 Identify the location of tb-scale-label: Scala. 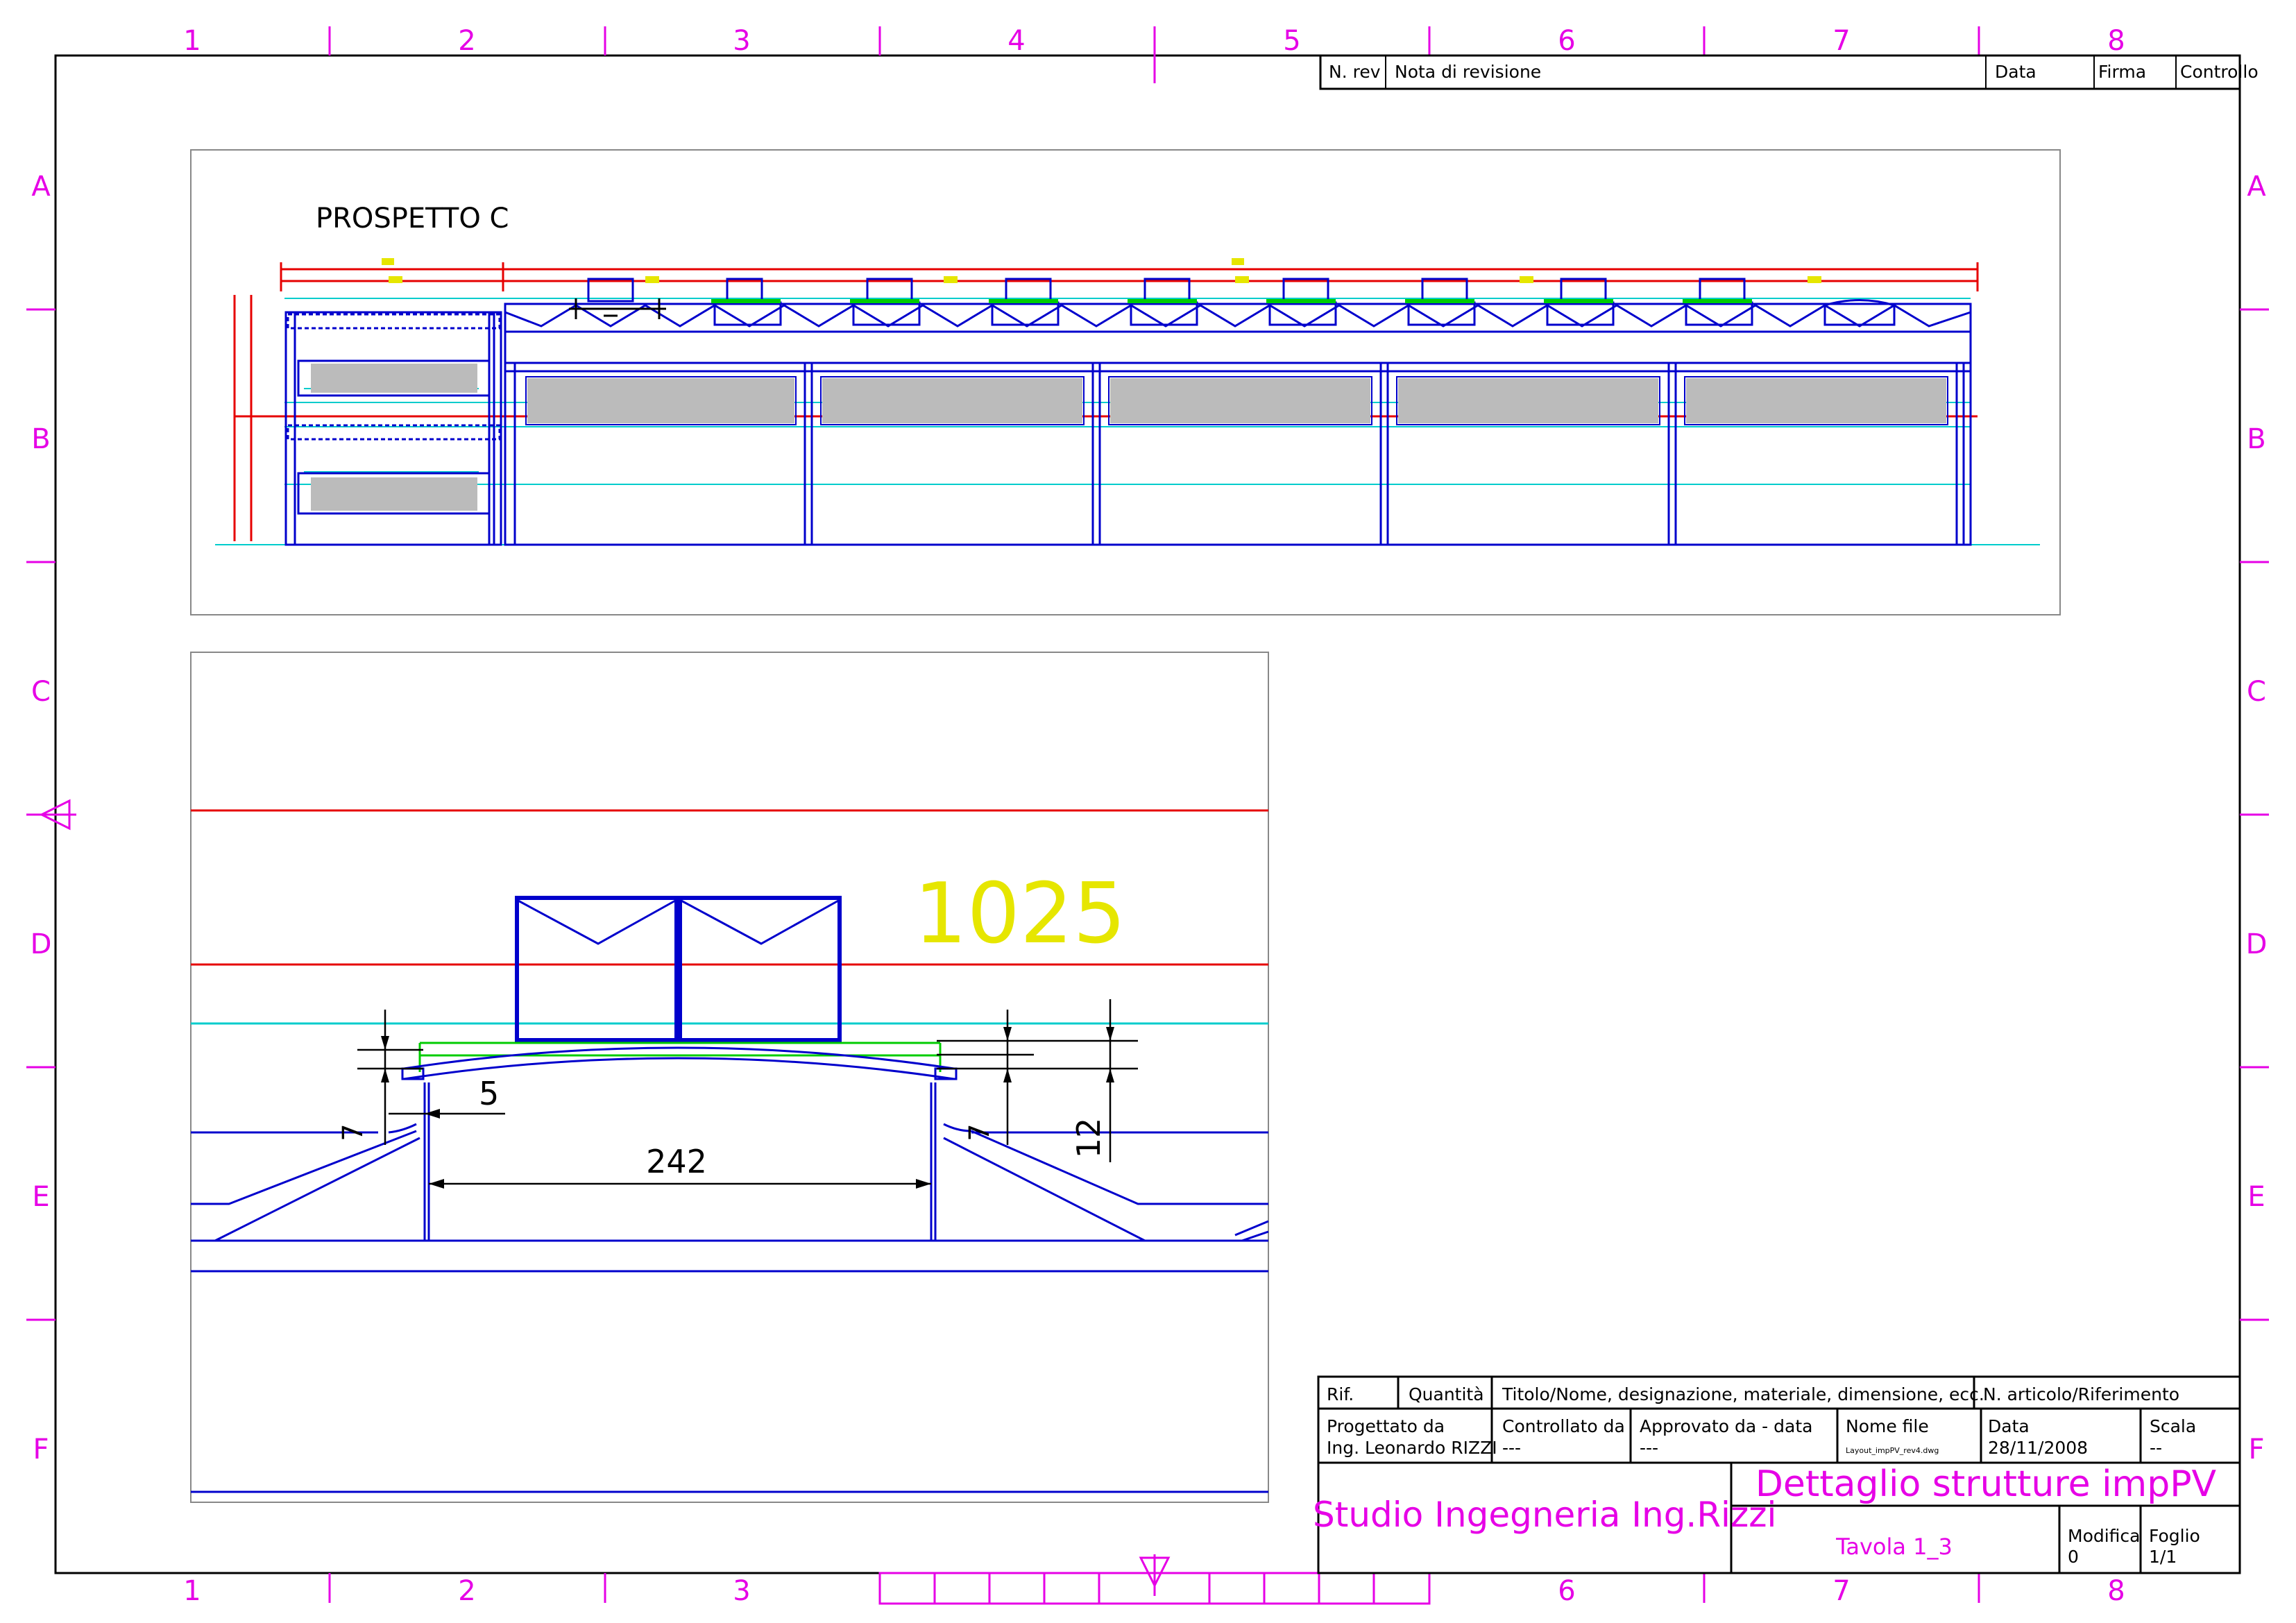
(2173, 1426).